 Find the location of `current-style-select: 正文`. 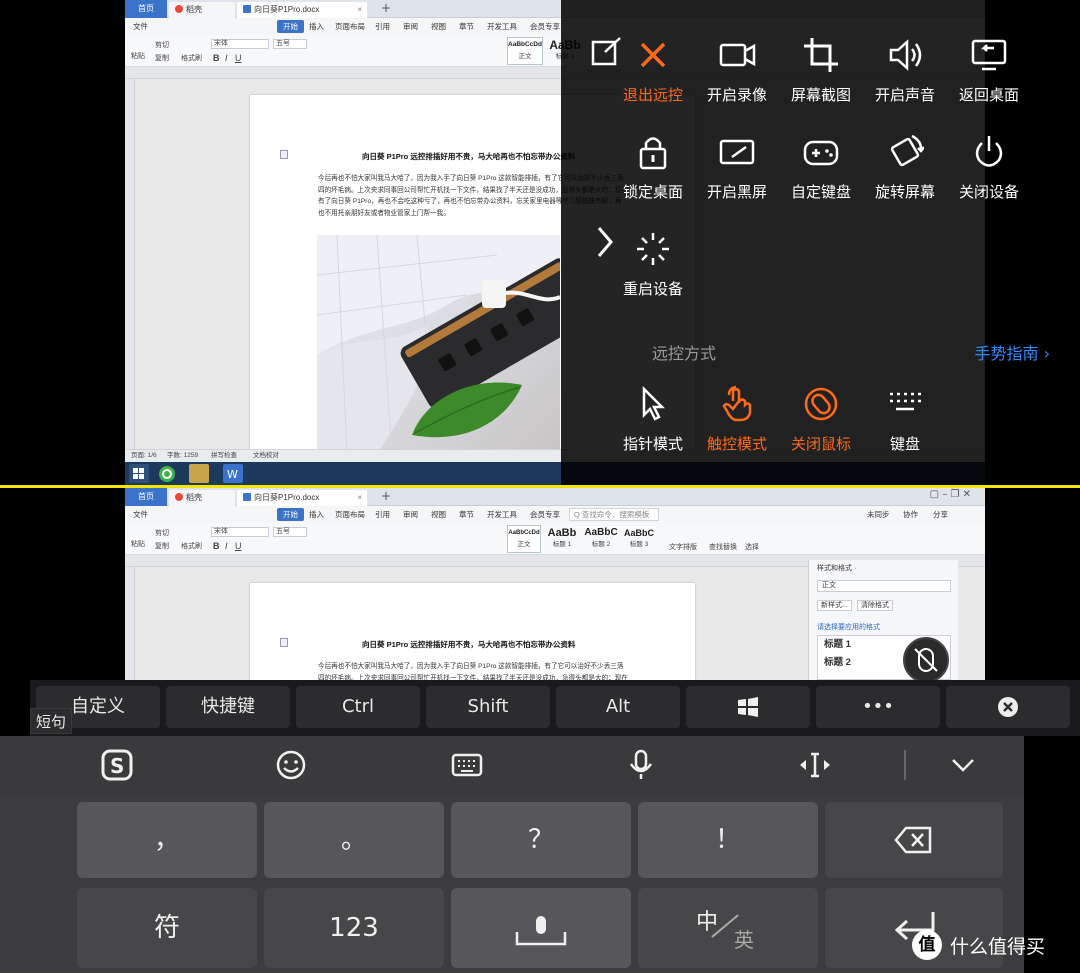

current-style-select: 正文 is located at coordinates (884, 586).